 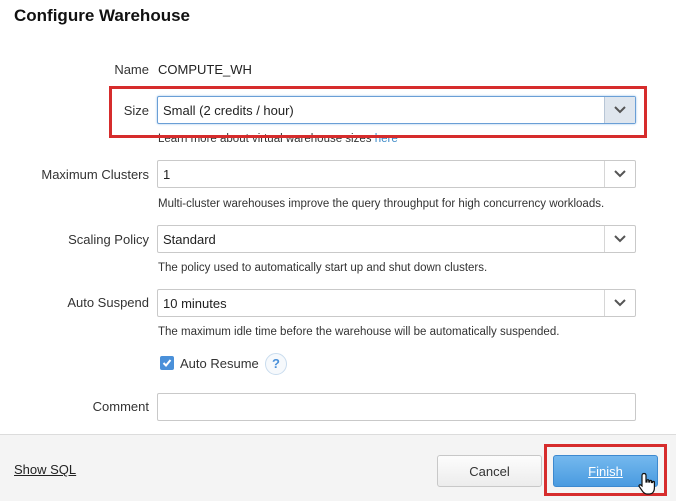 I want to click on size-select-value: Small (2 credits / hour), so click(x=228, y=110).